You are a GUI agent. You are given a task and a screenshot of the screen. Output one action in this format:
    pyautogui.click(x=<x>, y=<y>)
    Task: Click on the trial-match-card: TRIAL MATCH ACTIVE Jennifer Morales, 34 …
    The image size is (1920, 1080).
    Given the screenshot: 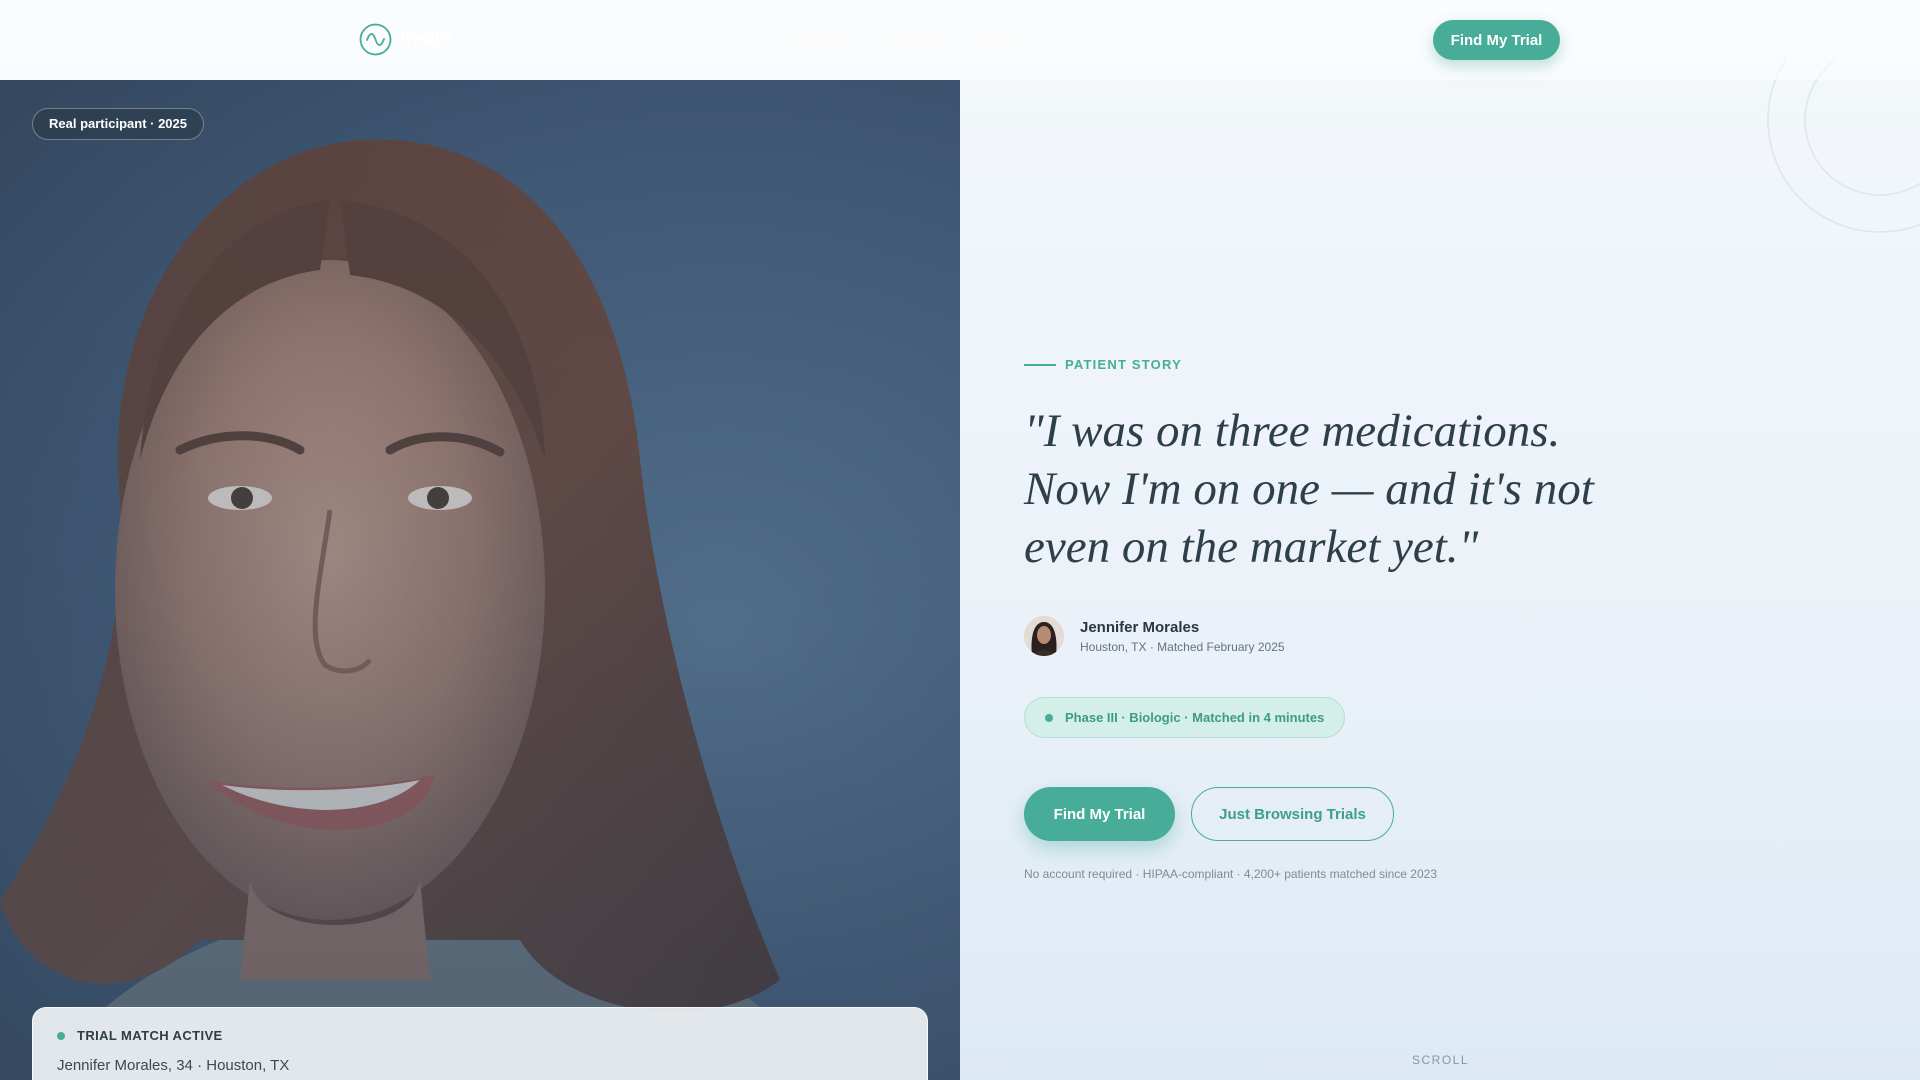 What is the action you would take?
    pyautogui.click(x=480, y=1043)
    